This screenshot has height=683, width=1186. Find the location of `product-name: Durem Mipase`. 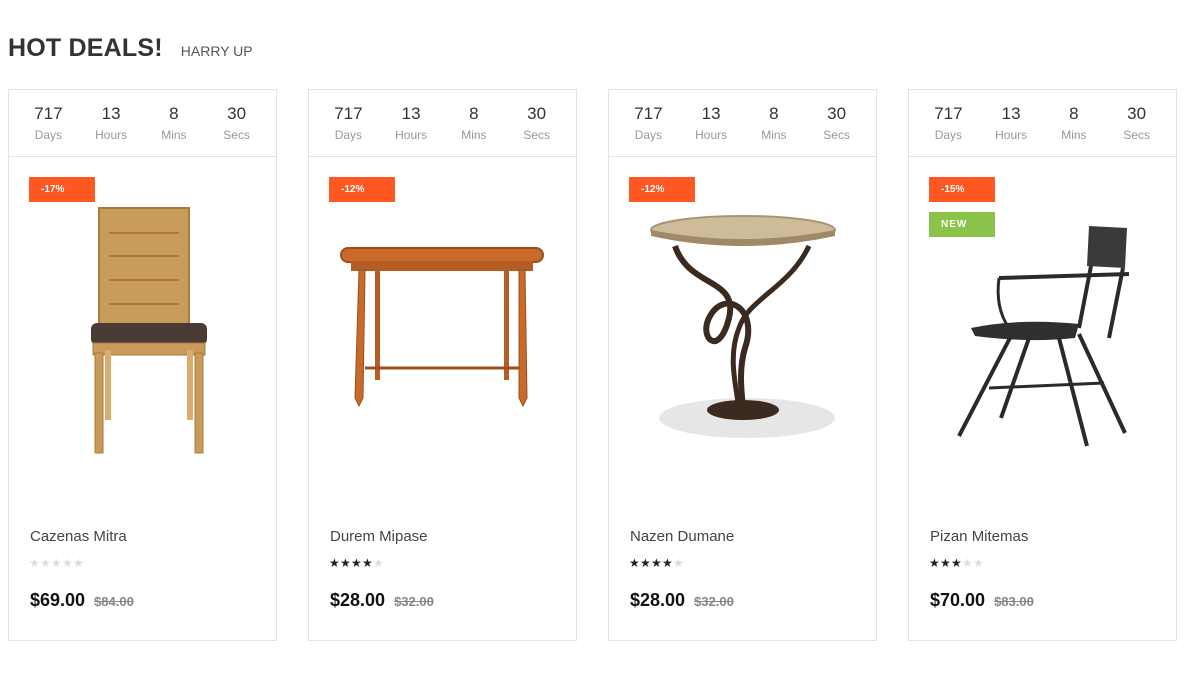

product-name: Durem Mipase is located at coordinates (379, 536).